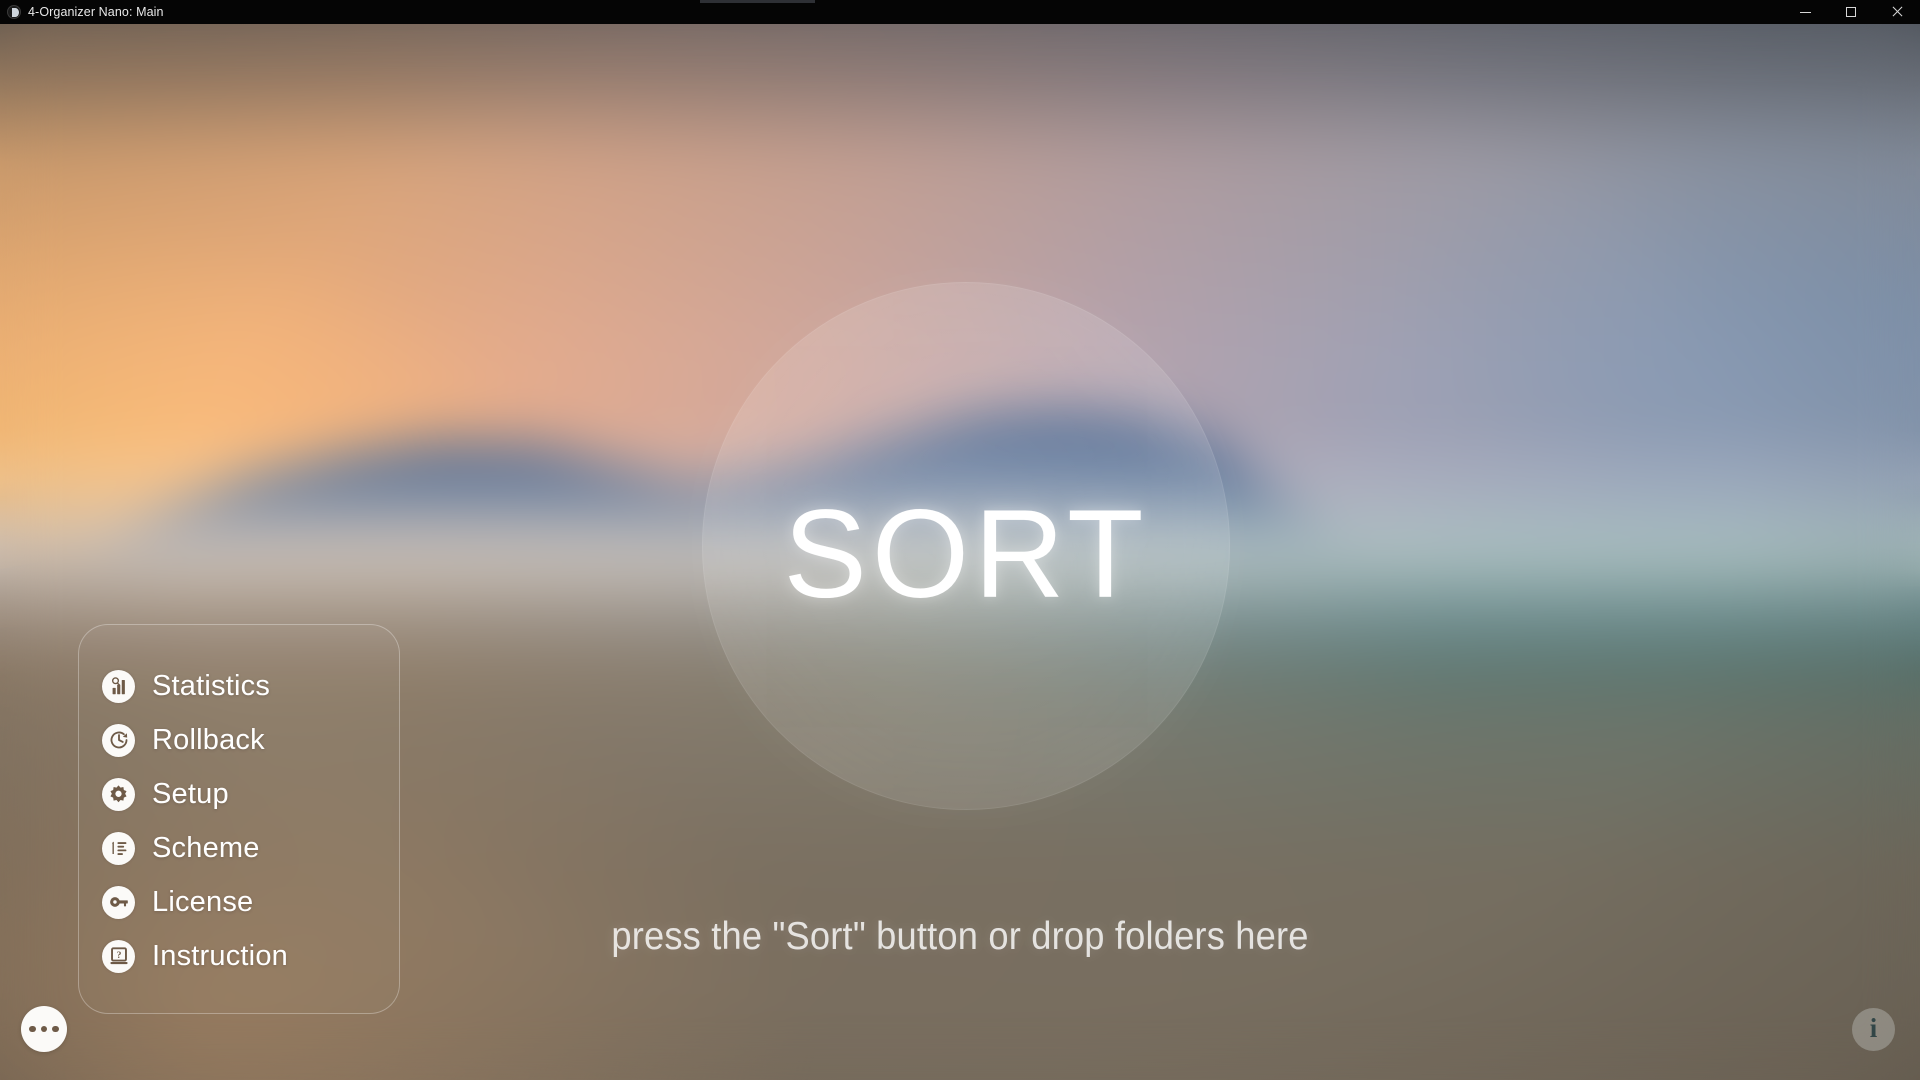 The height and width of the screenshot is (1080, 1920). I want to click on clock-undo-icon, so click(118, 740).